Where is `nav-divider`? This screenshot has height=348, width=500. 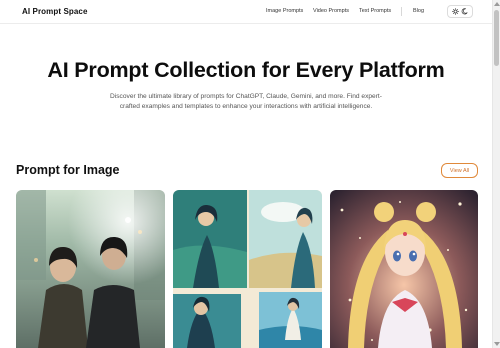 nav-divider is located at coordinates (401, 11).